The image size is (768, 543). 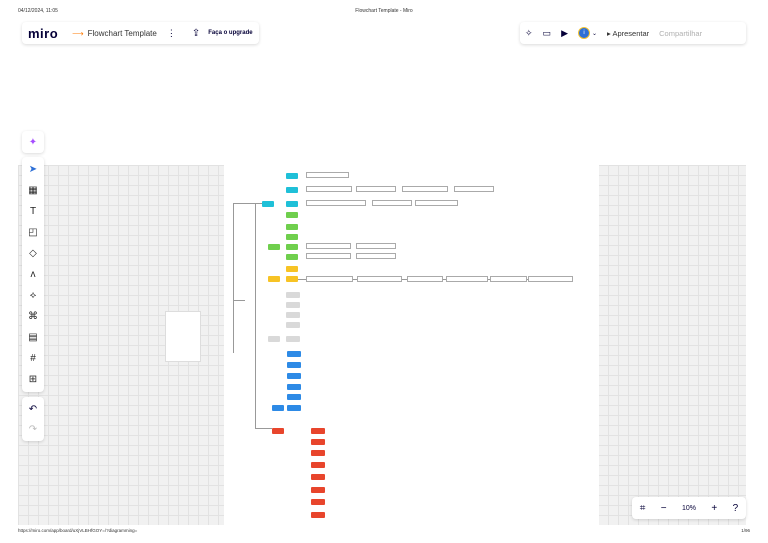 What do you see at coordinates (547, 33) in the screenshot?
I see `comments-icon: ▭` at bounding box center [547, 33].